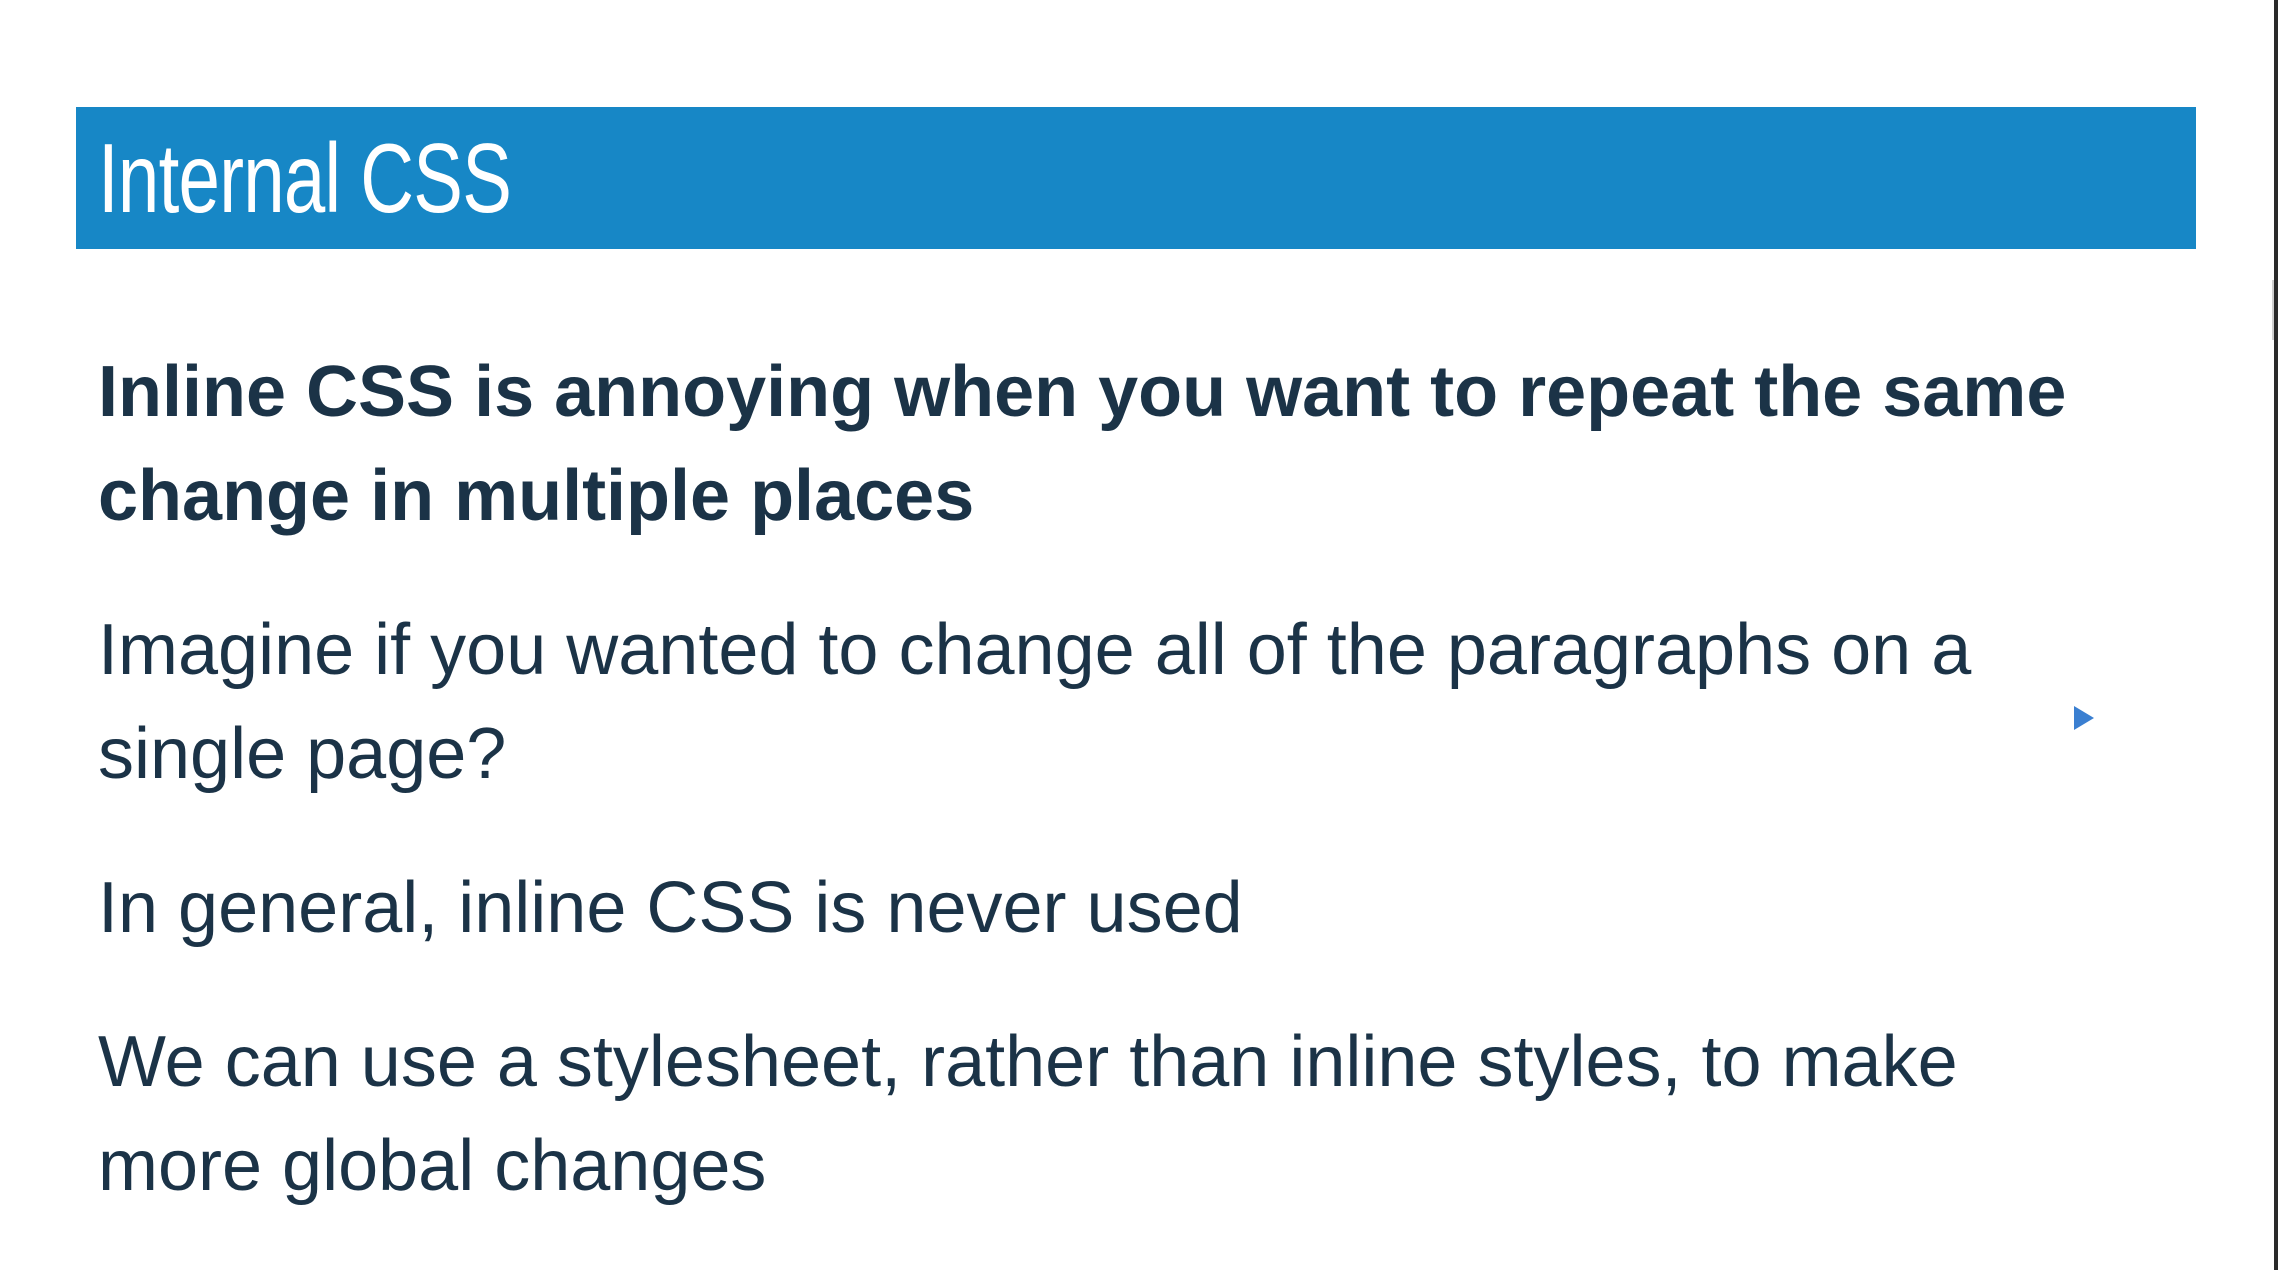  What do you see at coordinates (2273, 310) in the screenshot?
I see `scrollbar-thumb` at bounding box center [2273, 310].